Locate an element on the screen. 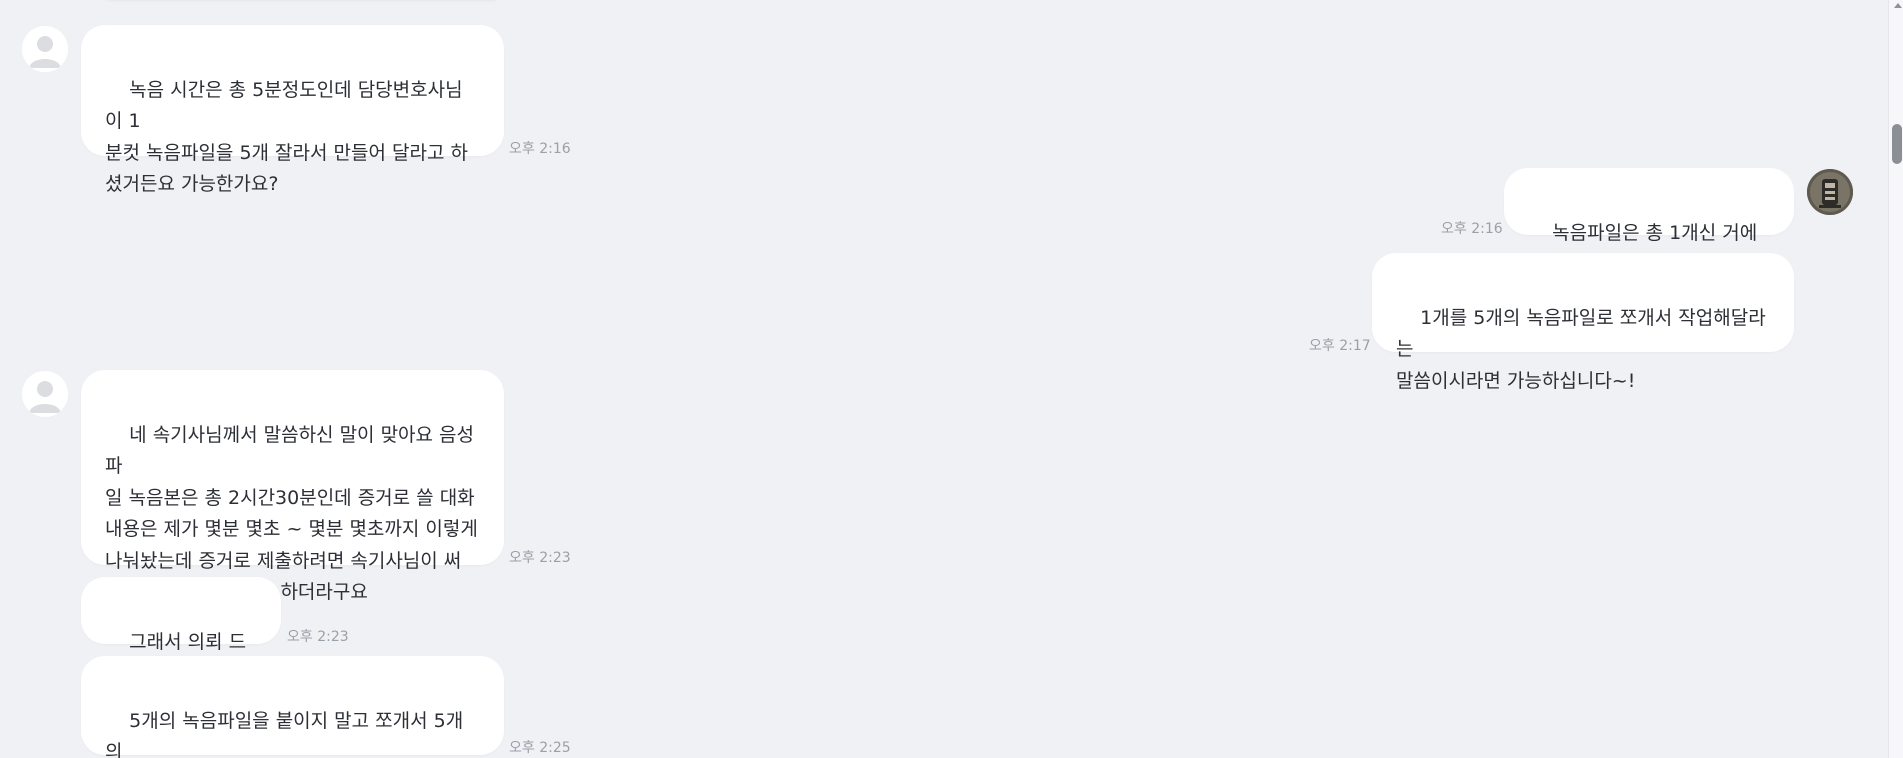 This screenshot has width=1903, height=758. message-bubble-received: 5개의 녹음파일을 붙이지 말고 쪼개서 5개의 파일로 가능한가요? is located at coordinates (292, 707).